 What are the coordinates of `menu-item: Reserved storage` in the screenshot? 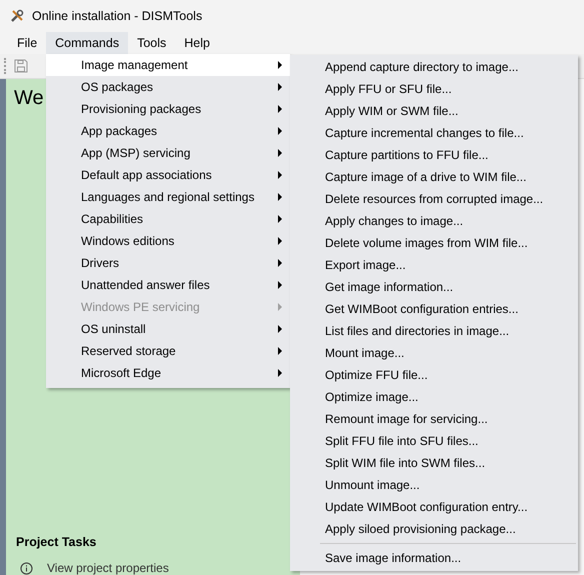 It's located at (168, 351).